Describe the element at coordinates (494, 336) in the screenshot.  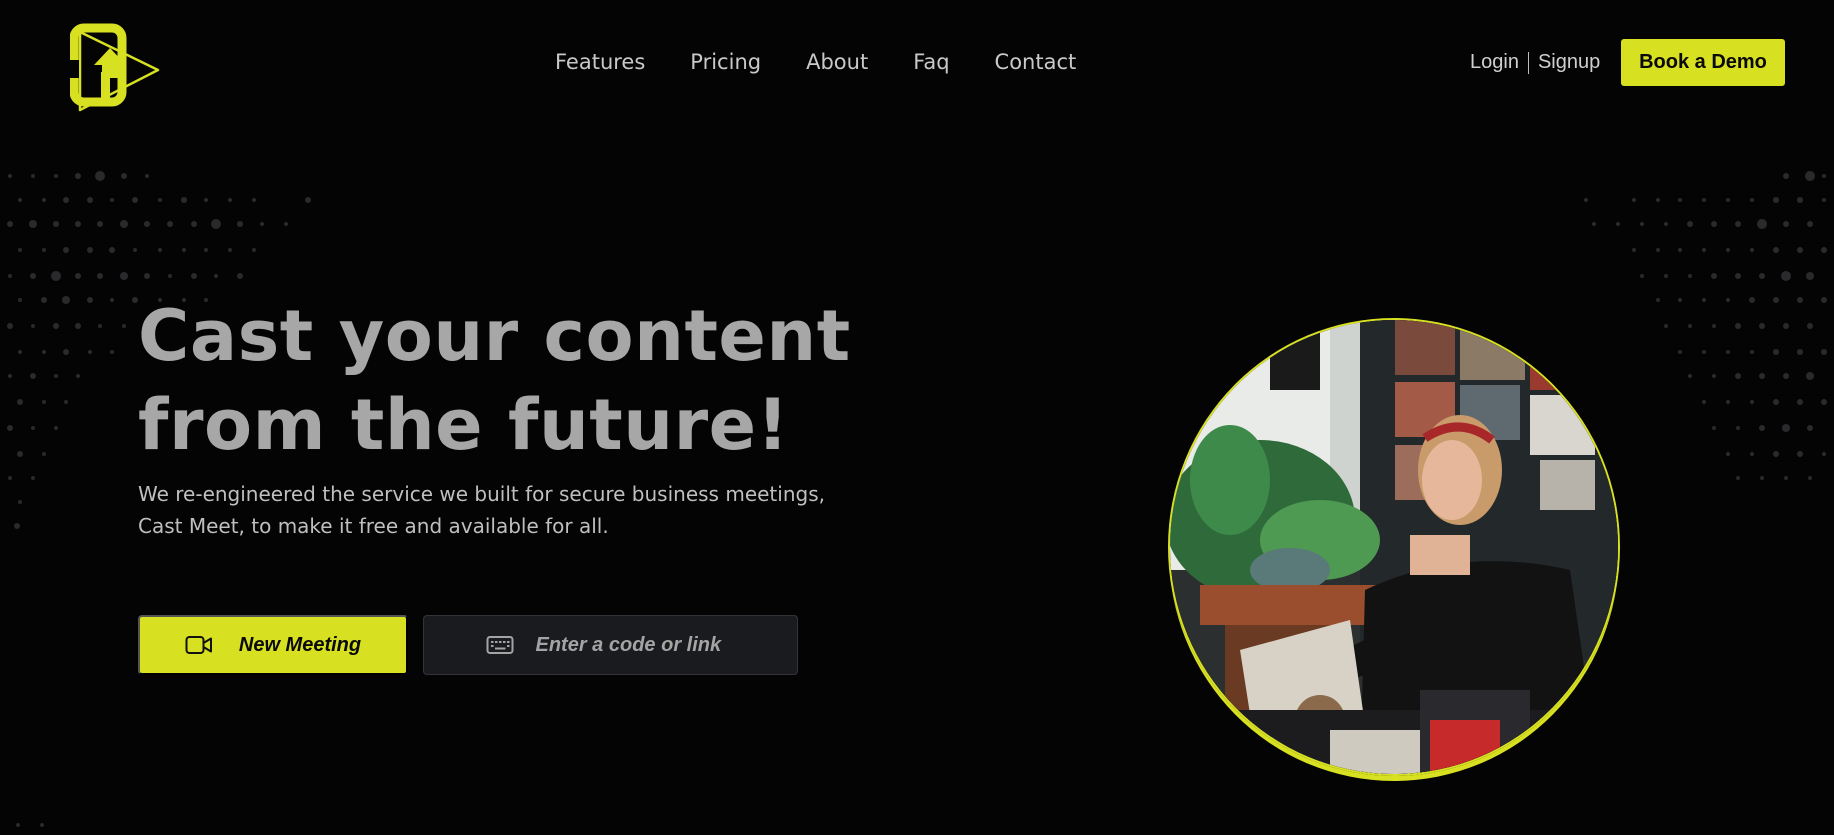
I see `hero-headline-line-1: Cast your content` at that location.